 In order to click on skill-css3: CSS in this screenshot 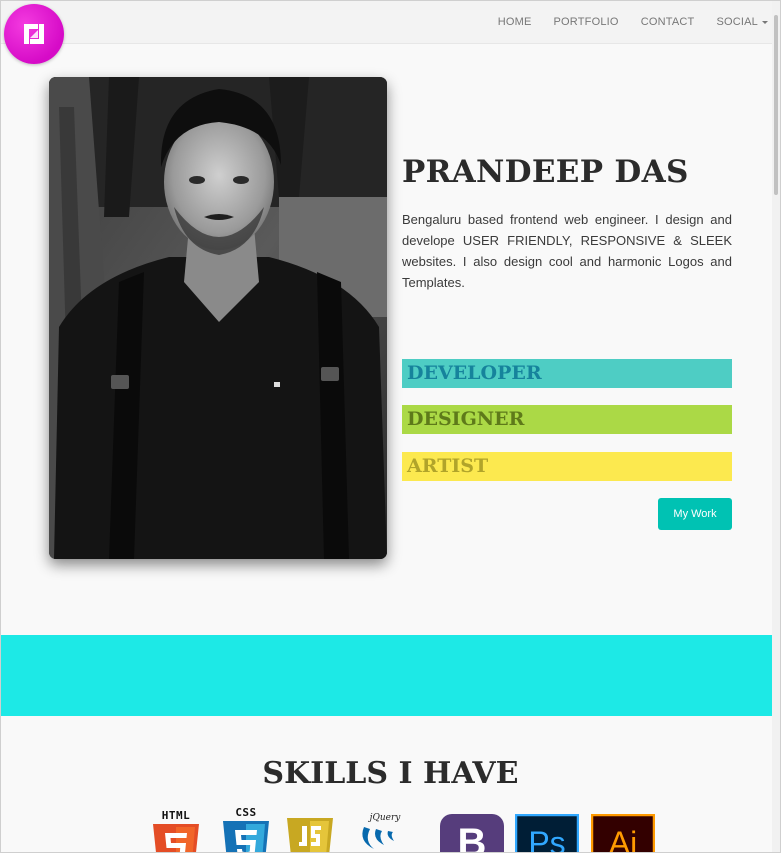, I will do `click(246, 829)`.